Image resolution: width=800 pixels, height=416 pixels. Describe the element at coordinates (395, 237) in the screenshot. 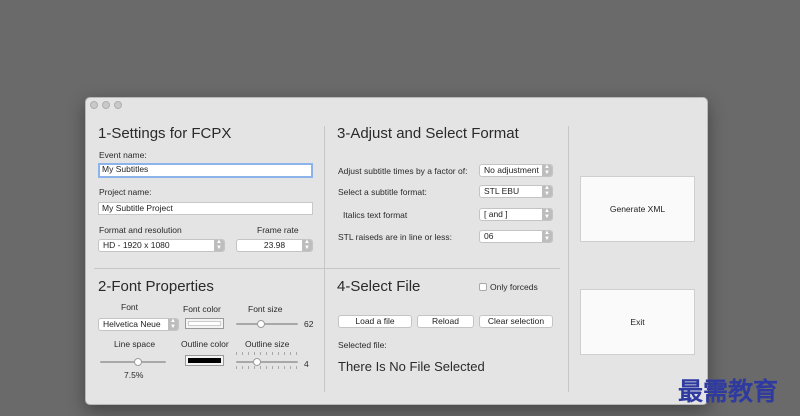

I see `stl-label: STL raiseds are in line or less:` at that location.